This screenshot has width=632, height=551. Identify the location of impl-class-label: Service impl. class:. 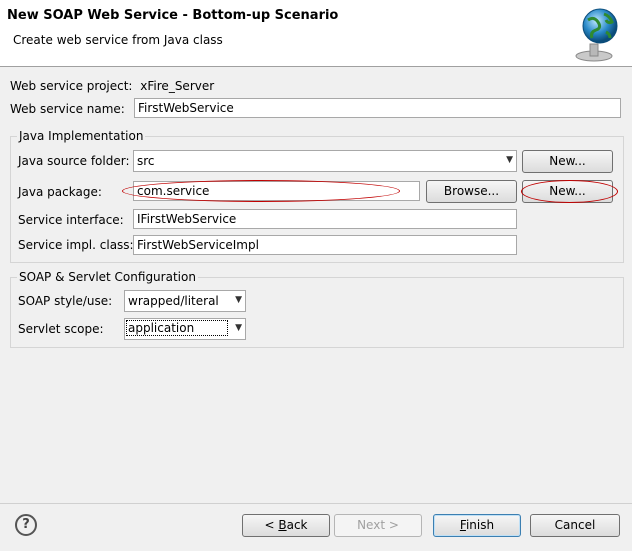
(76, 245).